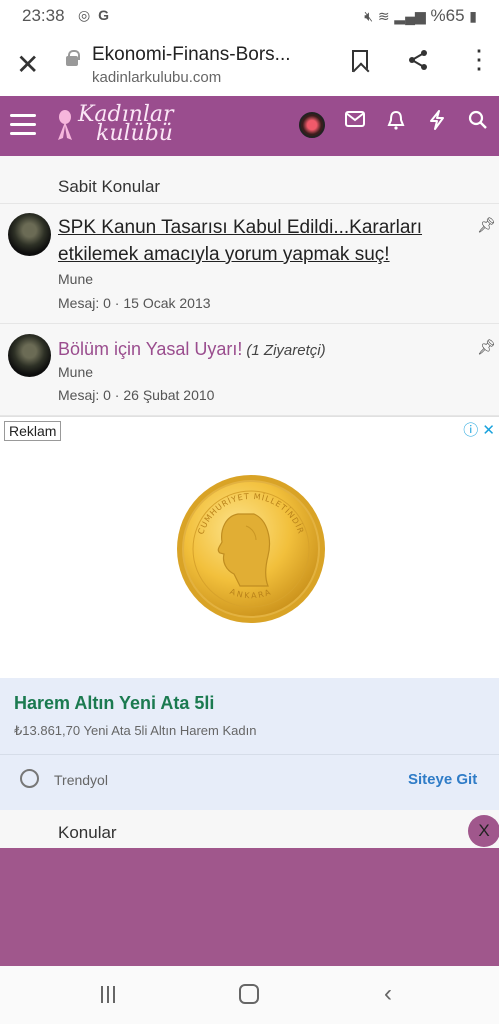 The width and height of the screenshot is (499, 1024). What do you see at coordinates (43, 15) in the screenshot?
I see `status-time: 23:38` at bounding box center [43, 15].